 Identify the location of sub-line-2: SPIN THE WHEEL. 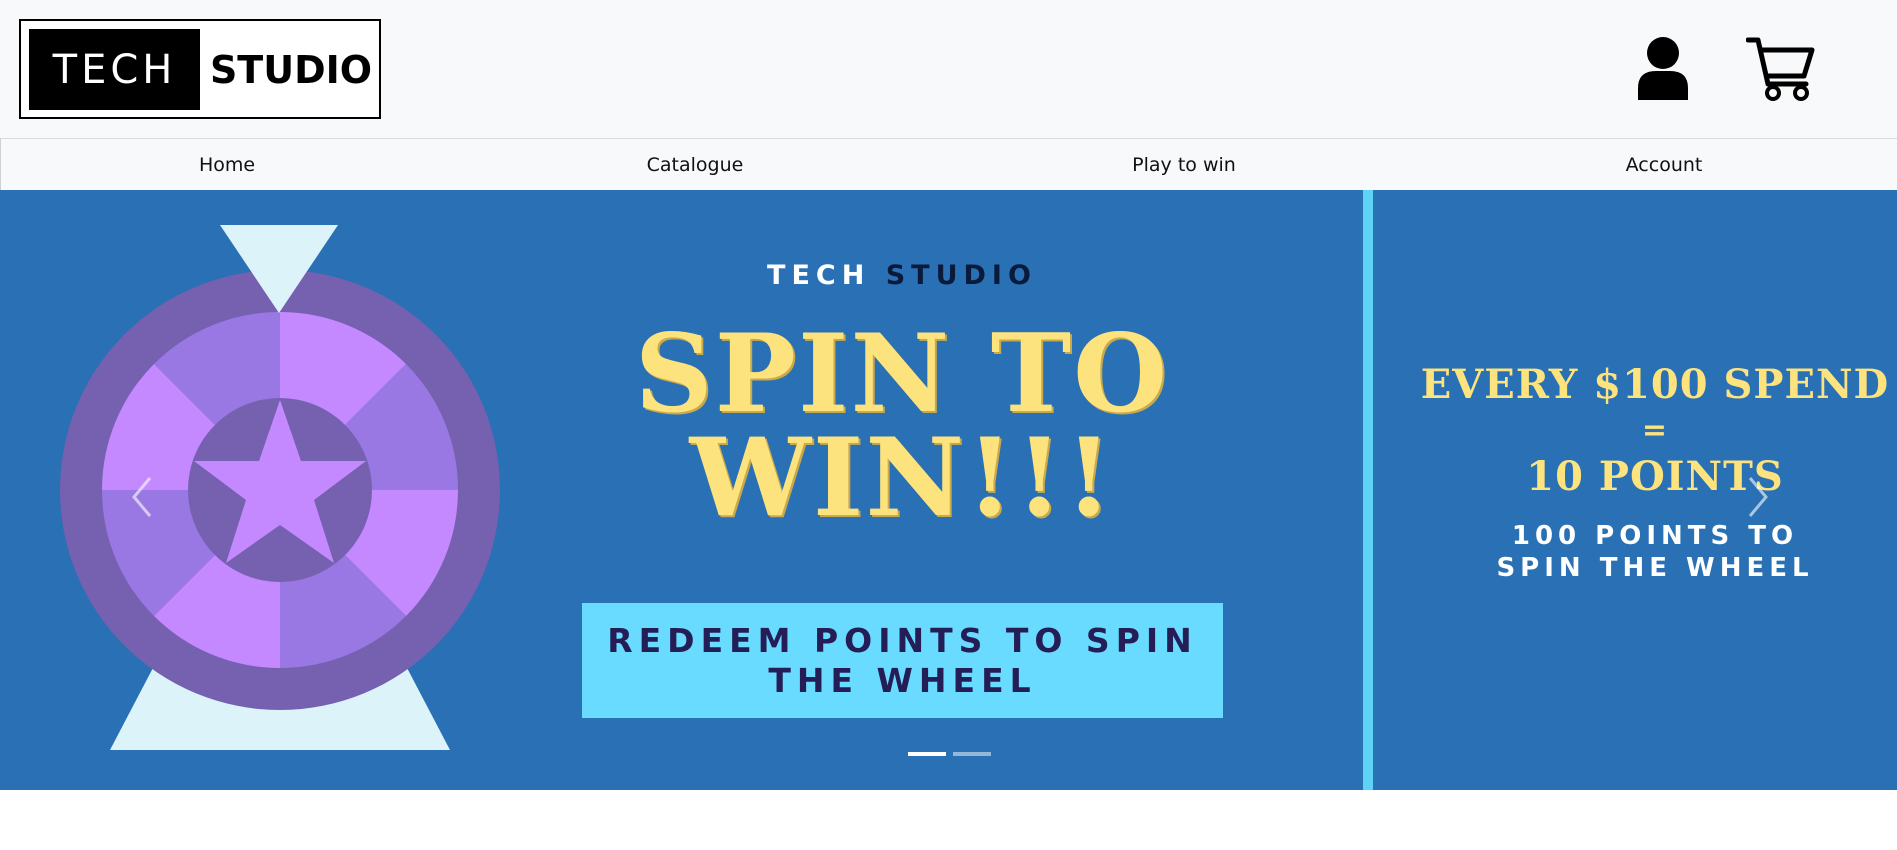
(1655, 568).